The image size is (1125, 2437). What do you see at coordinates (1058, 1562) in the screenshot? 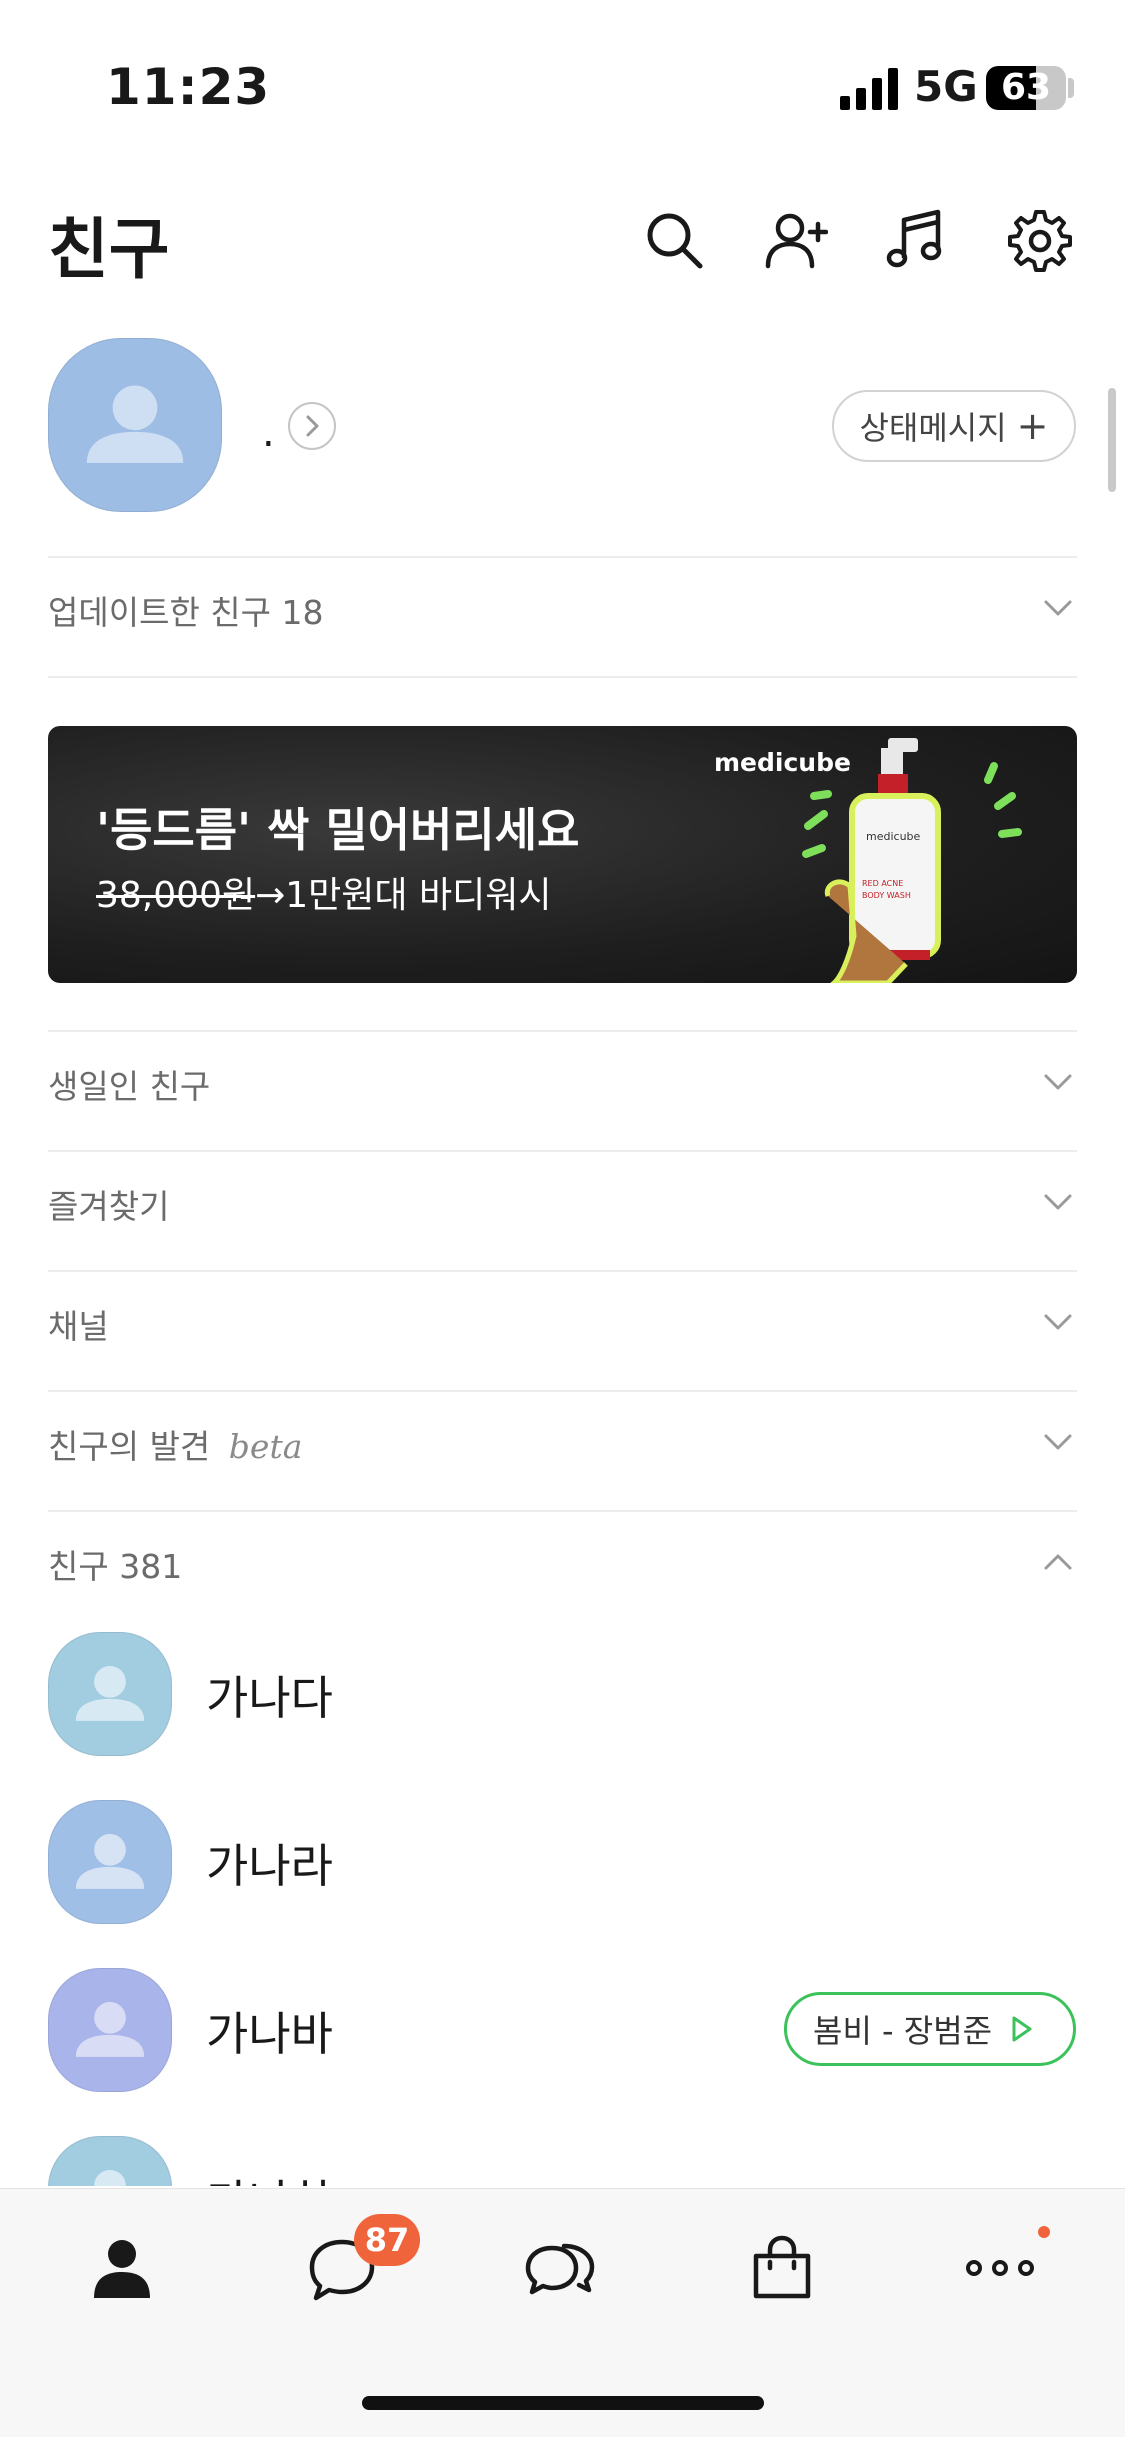
I see `chevron-up-icon` at bounding box center [1058, 1562].